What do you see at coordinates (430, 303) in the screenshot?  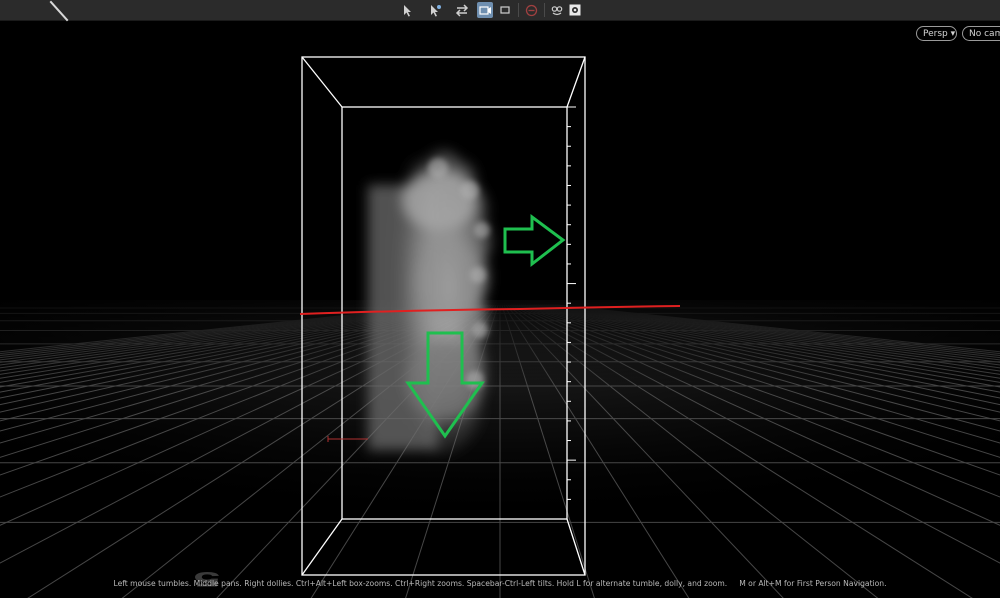 I see `smoke-volume` at bounding box center [430, 303].